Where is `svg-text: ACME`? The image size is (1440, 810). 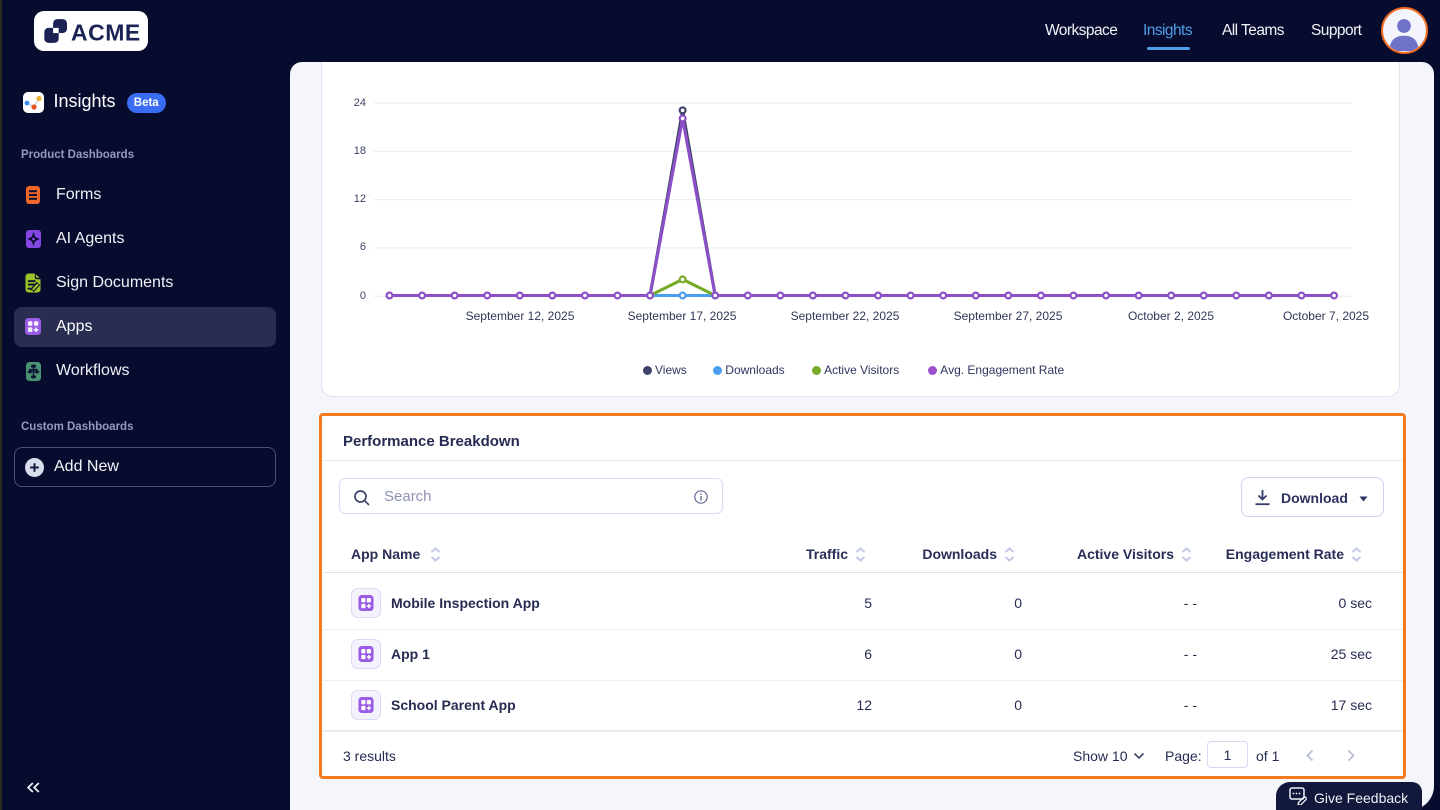
svg-text: ACME is located at coordinates (106, 33).